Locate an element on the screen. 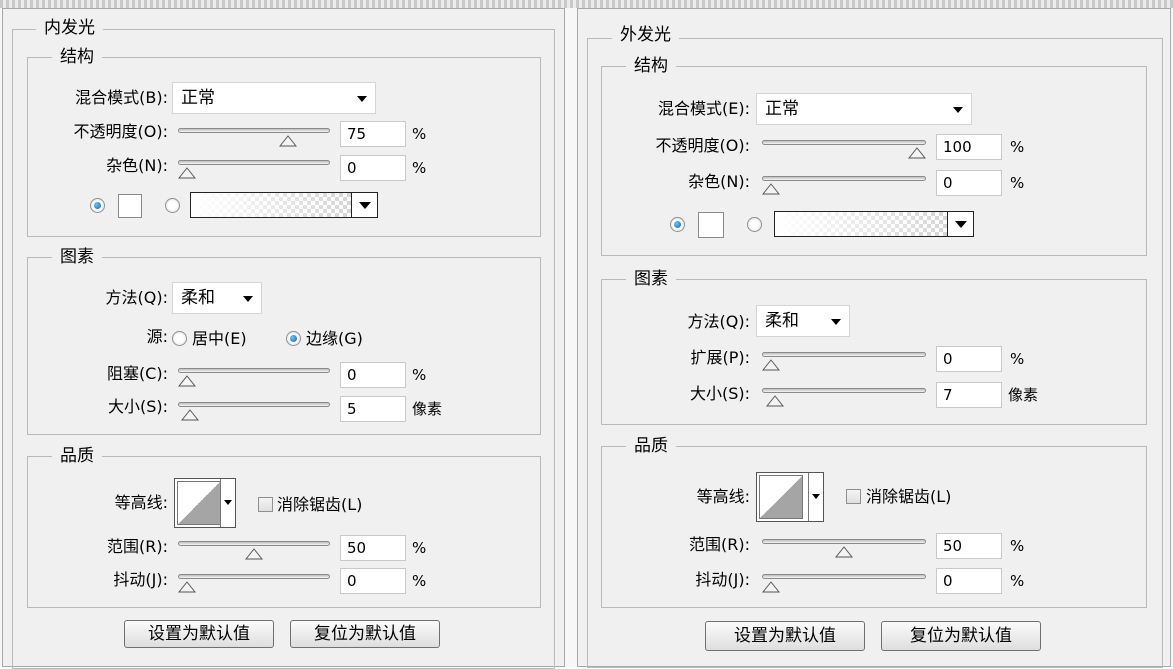 The image size is (1173, 669). outer-range-label: 范围(R): is located at coordinates (719, 544).